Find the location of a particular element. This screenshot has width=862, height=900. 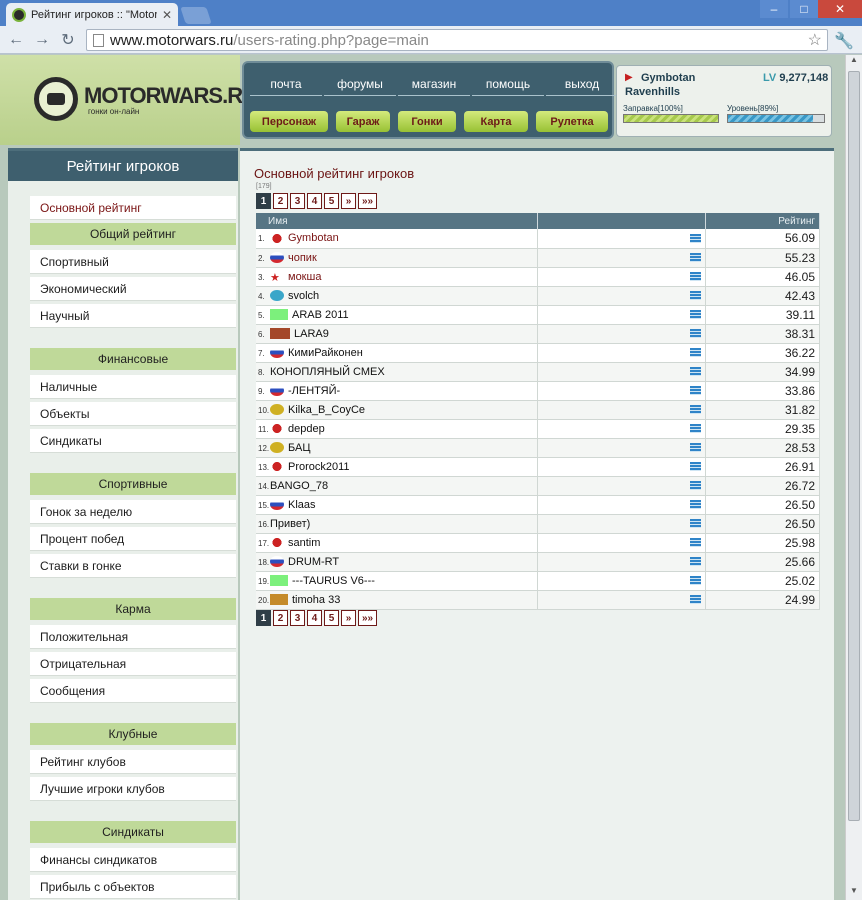

player-name-link: LARA9 is located at coordinates (311, 334).